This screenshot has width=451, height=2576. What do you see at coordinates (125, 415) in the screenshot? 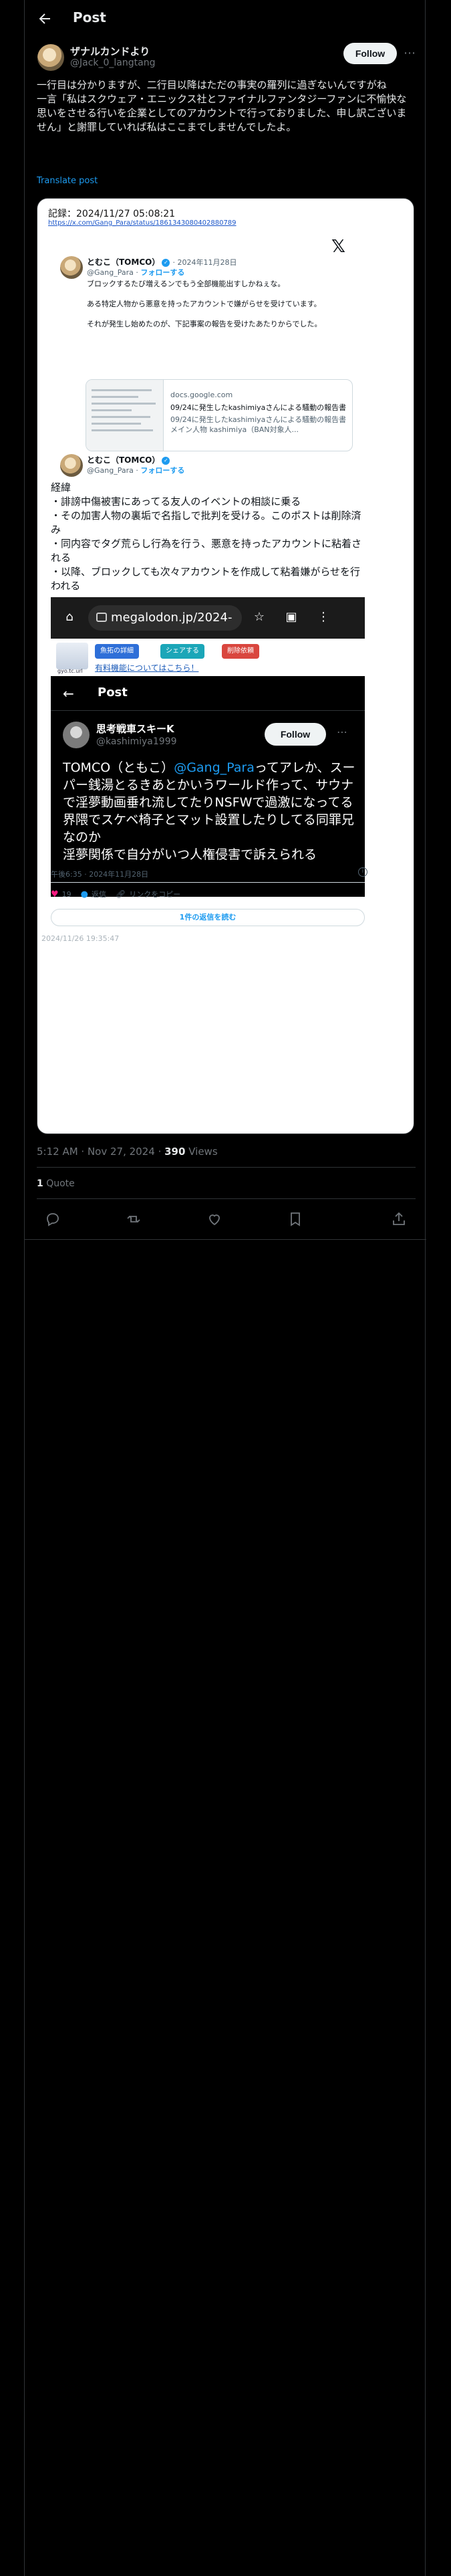
I see `link-thumbnail` at bounding box center [125, 415].